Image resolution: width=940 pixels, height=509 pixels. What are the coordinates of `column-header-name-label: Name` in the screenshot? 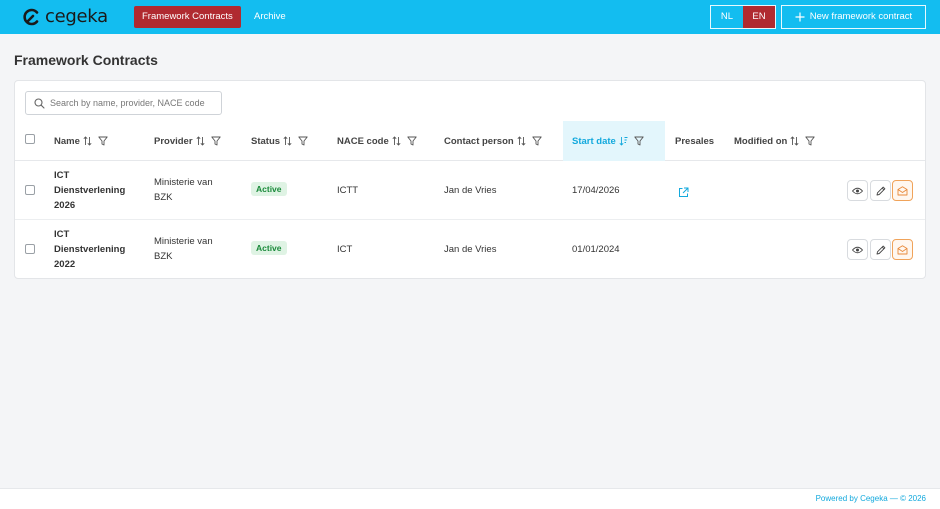 It's located at (67, 141).